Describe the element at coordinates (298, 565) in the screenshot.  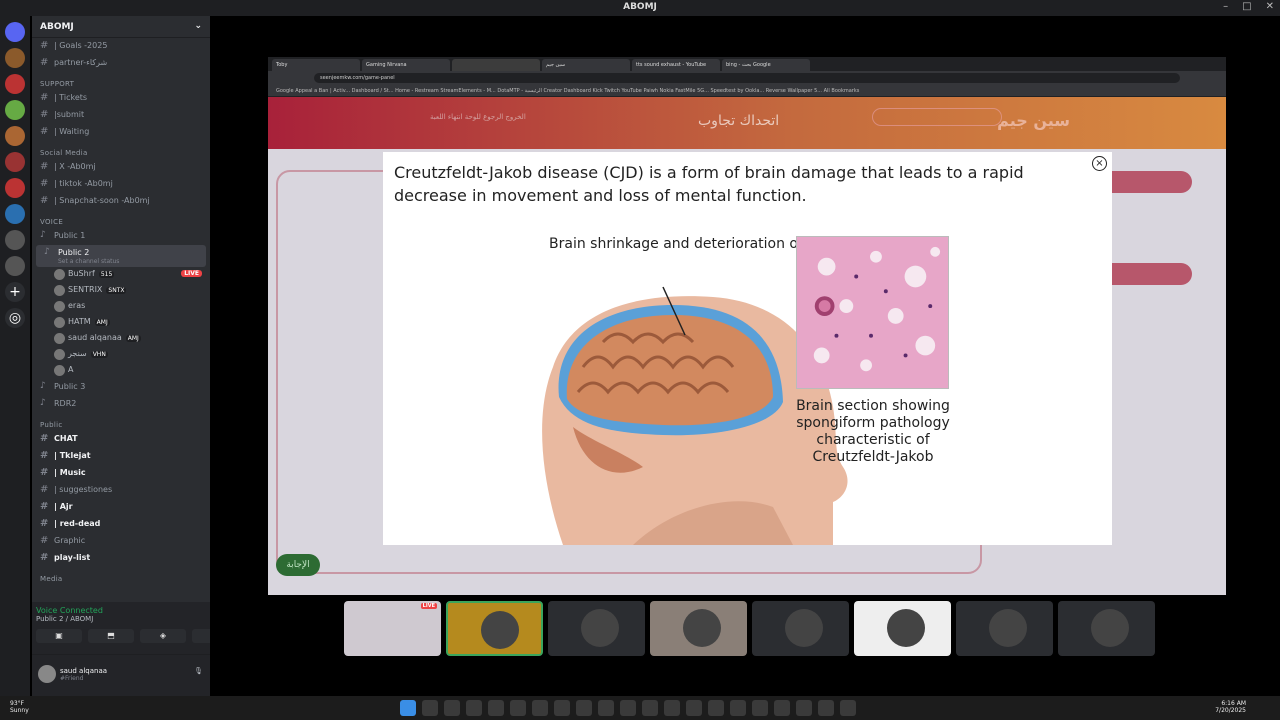
I see `answer-button: الإجابة` at that location.